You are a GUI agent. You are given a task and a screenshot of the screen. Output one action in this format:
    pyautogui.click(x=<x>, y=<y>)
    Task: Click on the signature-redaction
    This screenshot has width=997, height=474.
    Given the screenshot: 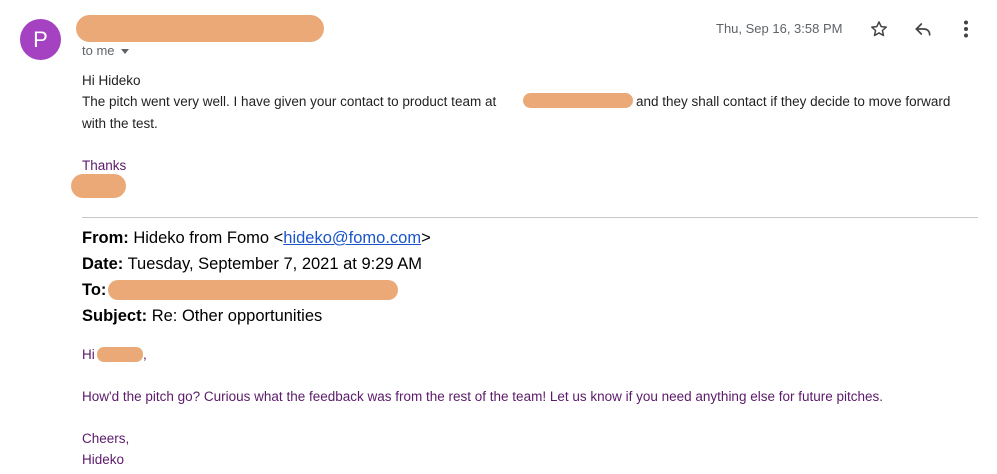 What is the action you would take?
    pyautogui.click(x=98, y=186)
    